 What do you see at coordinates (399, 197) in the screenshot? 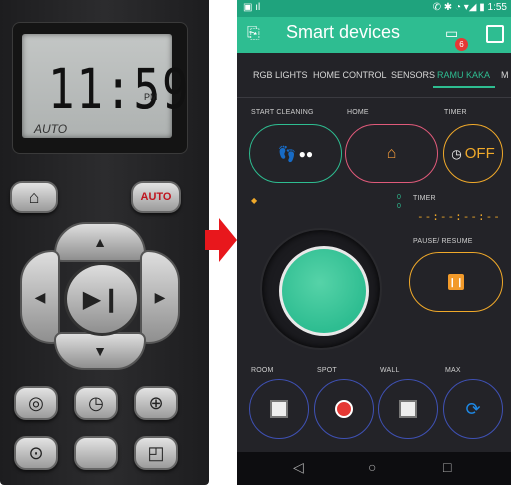
I see `value-zero-1: 0` at bounding box center [399, 197].